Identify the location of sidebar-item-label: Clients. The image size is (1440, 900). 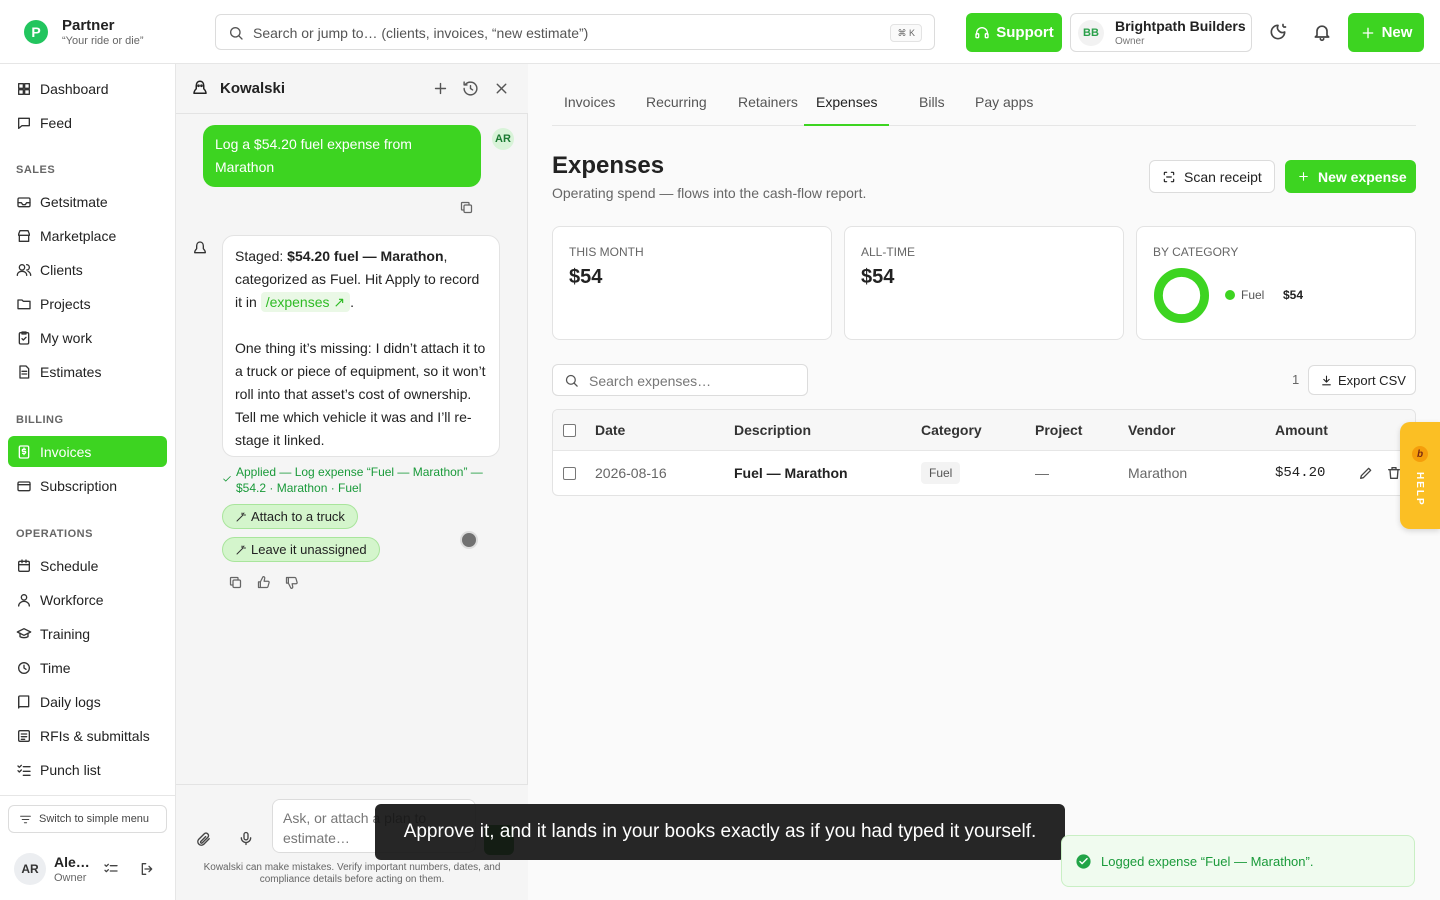
(61, 269).